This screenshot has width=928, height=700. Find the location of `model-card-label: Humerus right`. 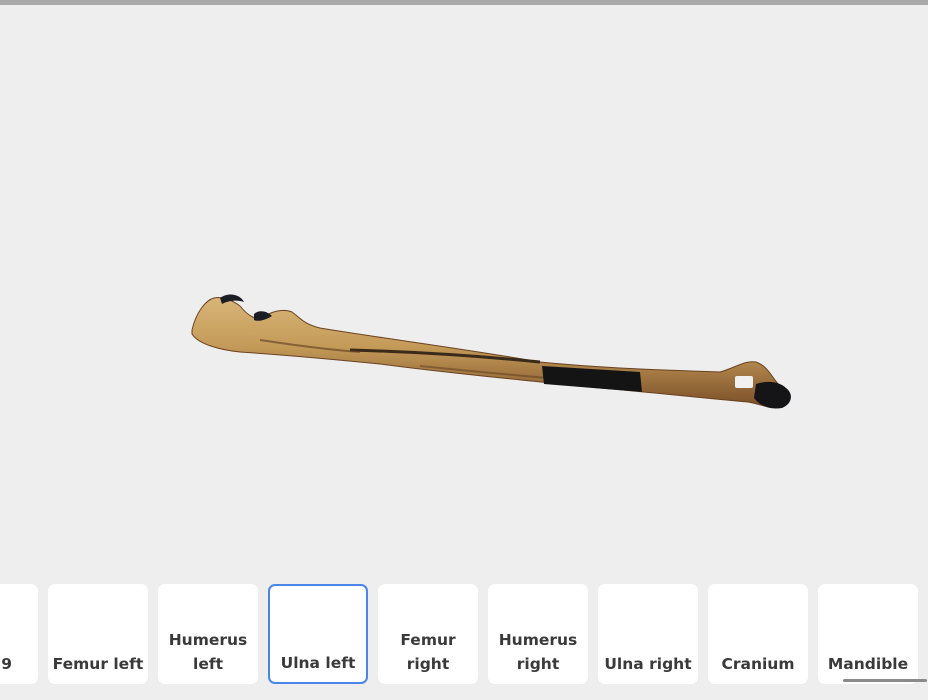

model-card-label: Humerus right is located at coordinates (538, 652).